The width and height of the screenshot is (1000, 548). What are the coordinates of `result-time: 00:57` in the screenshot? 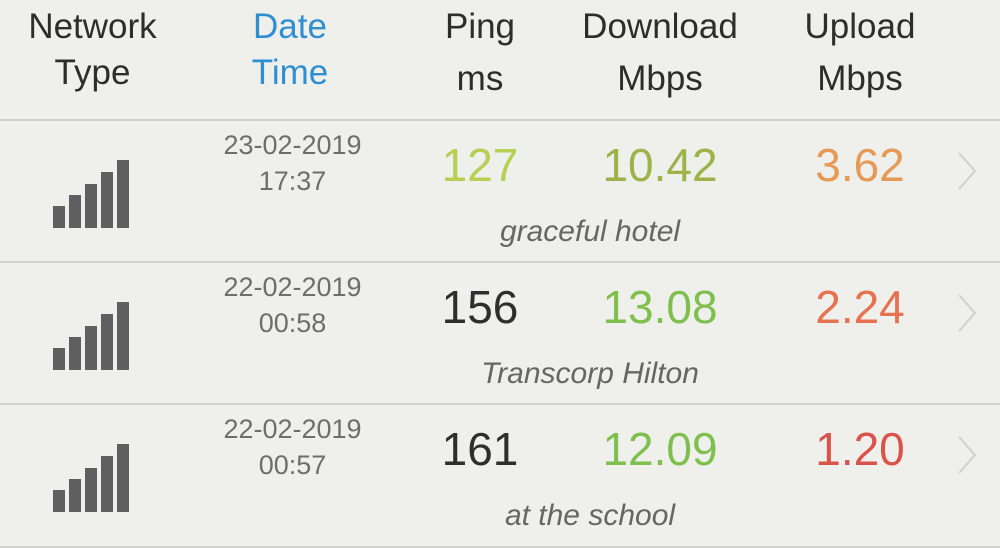 It's located at (292, 465).